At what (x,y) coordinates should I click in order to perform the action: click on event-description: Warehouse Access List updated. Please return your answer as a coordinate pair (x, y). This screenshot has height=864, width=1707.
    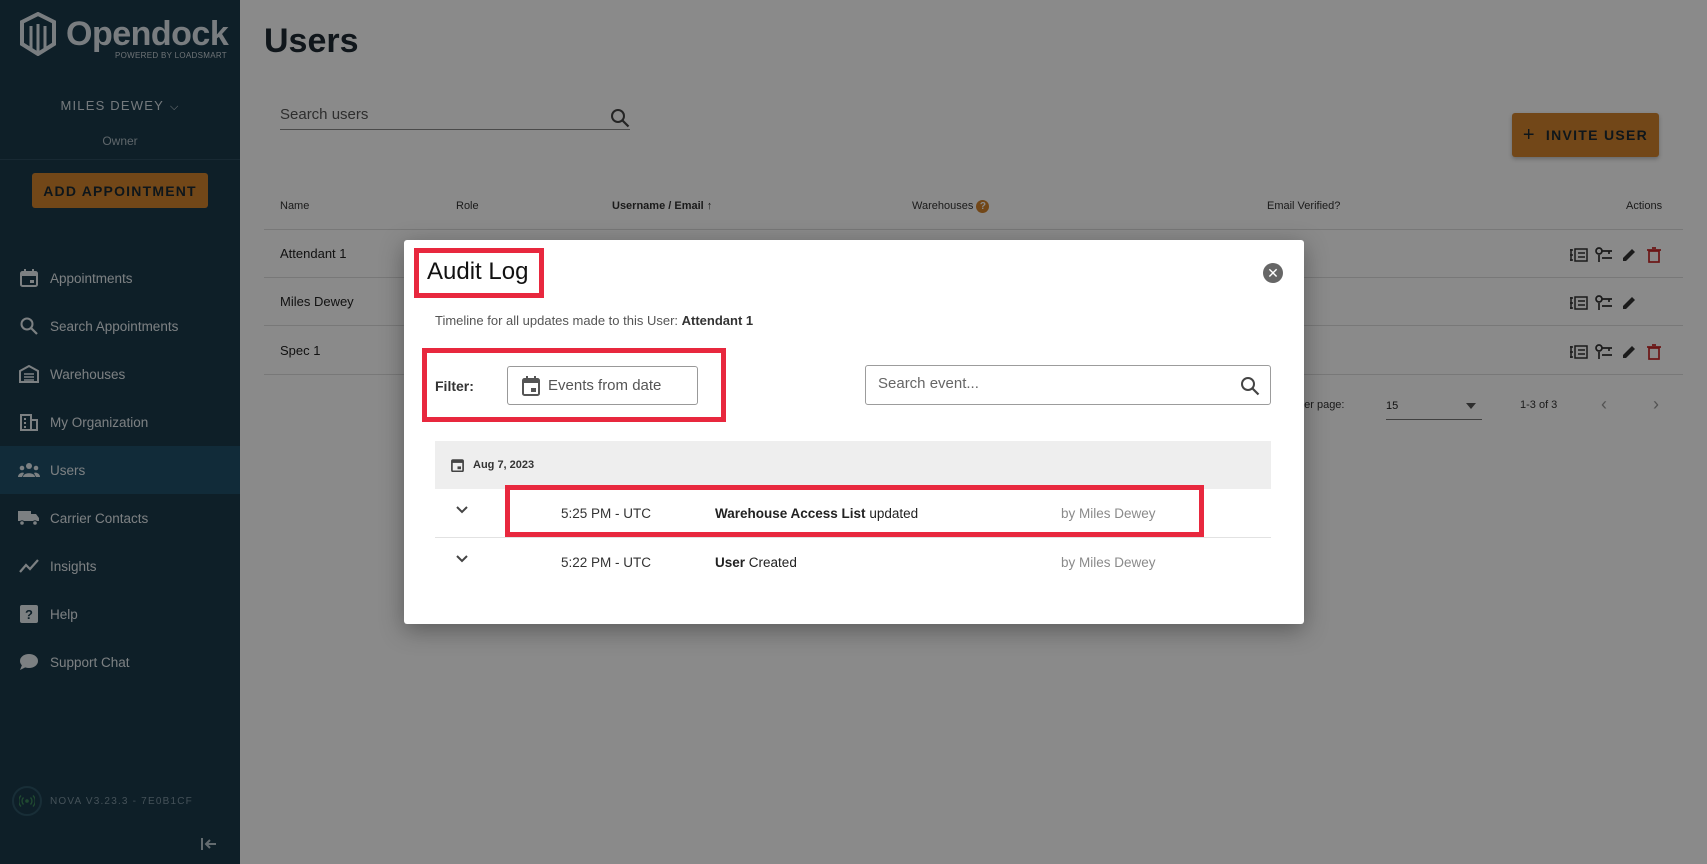
    Looking at the image, I should click on (816, 513).